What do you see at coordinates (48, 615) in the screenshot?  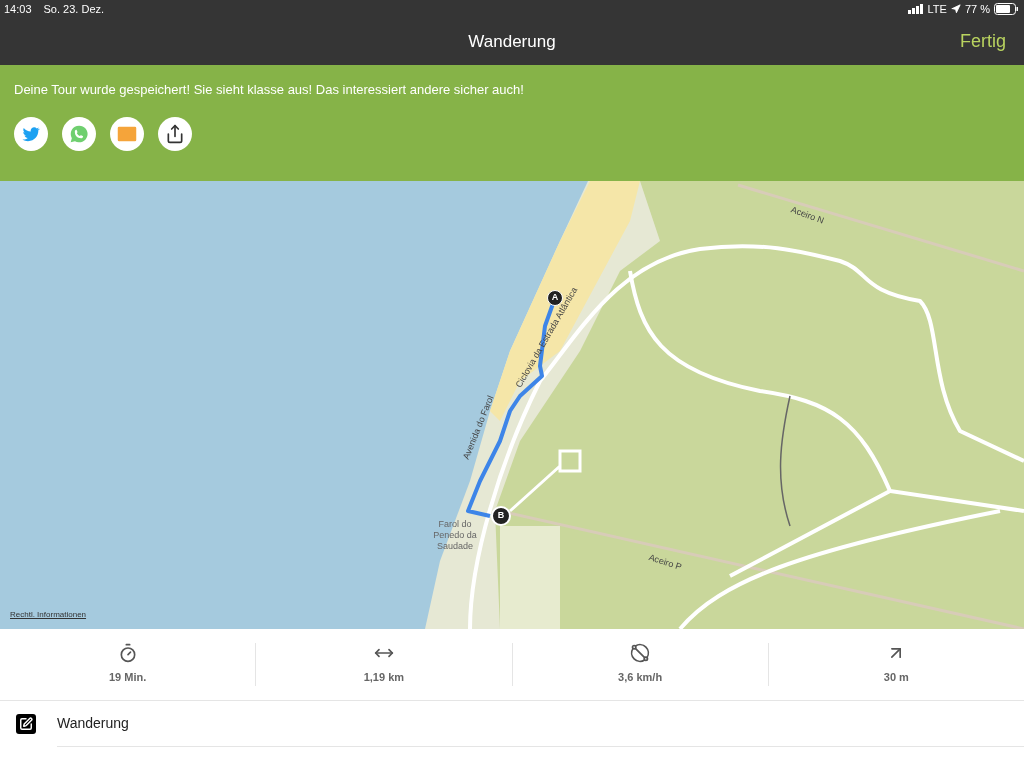 I see `legal-info-link: Rechtl. Informationen` at bounding box center [48, 615].